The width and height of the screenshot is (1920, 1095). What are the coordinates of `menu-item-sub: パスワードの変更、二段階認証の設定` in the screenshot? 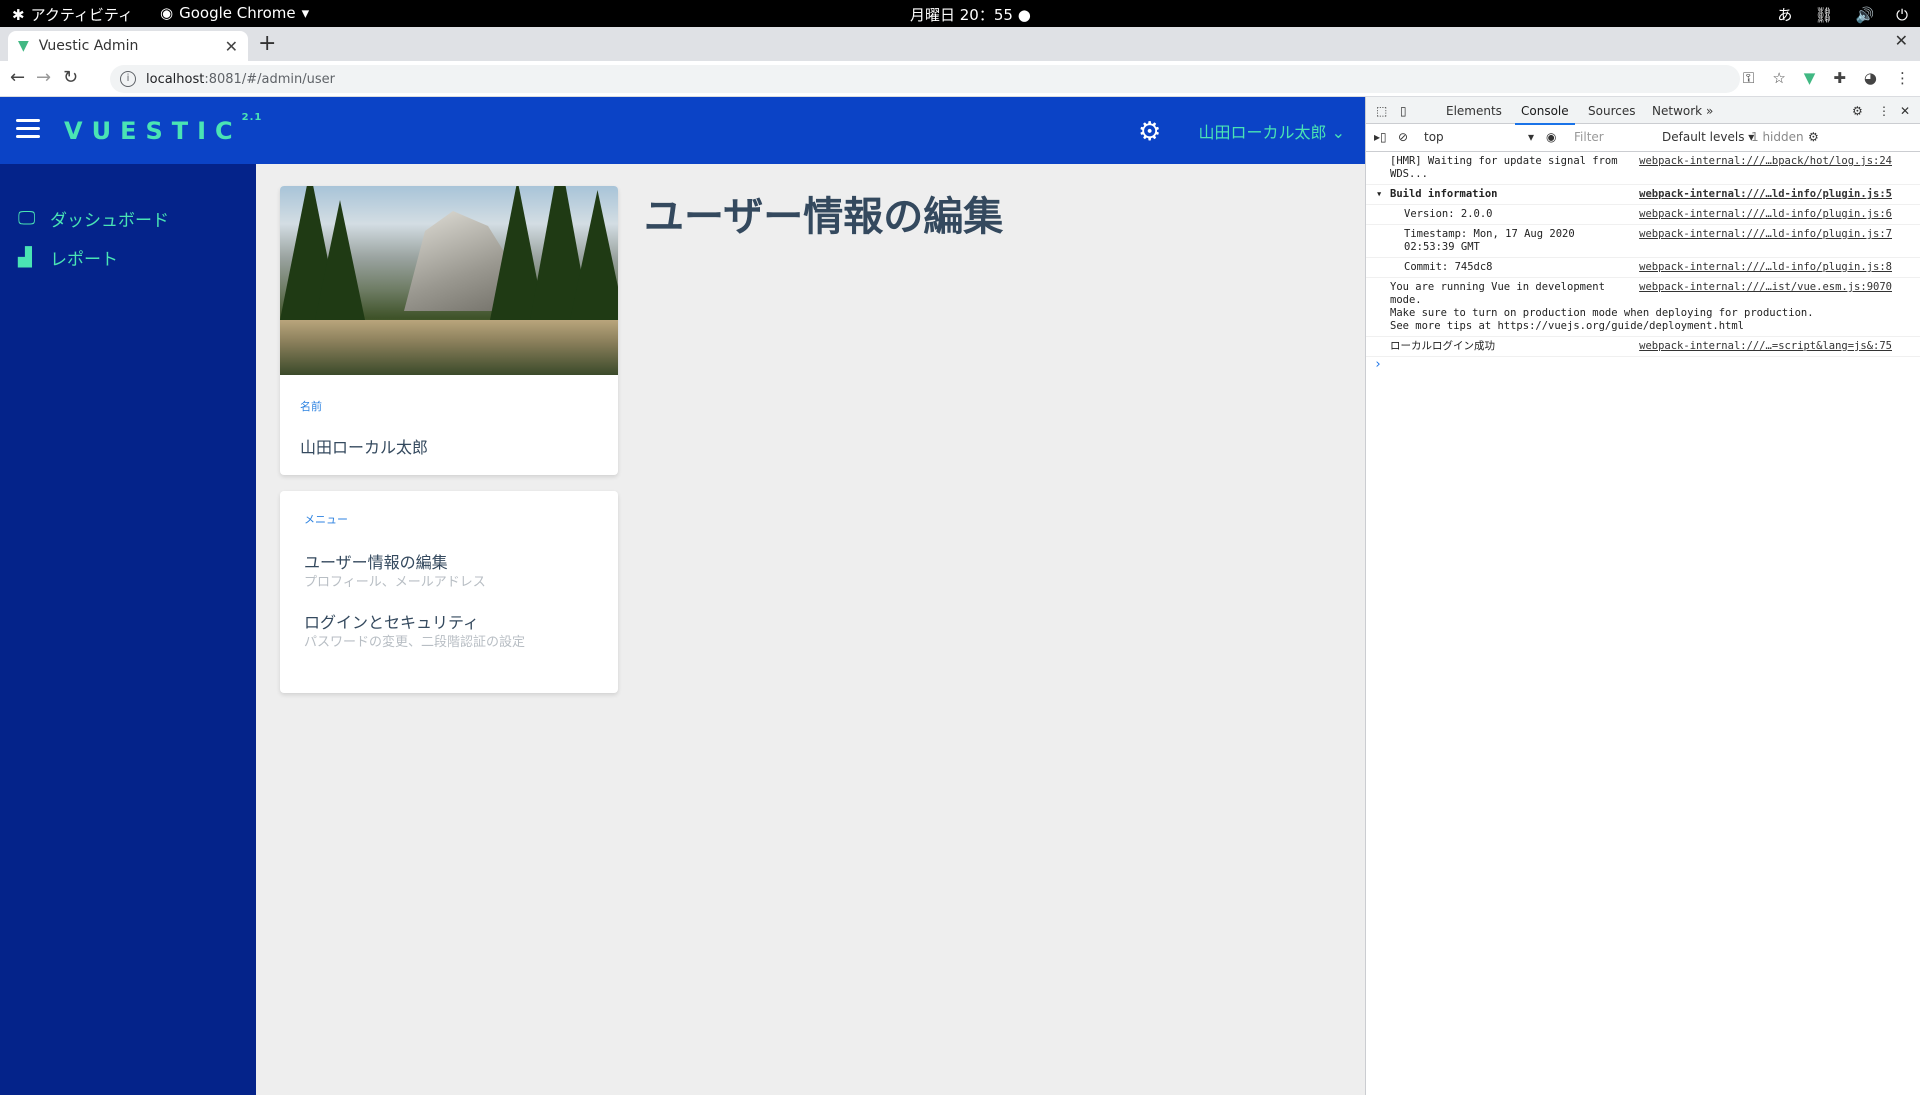 It's located at (415, 642).